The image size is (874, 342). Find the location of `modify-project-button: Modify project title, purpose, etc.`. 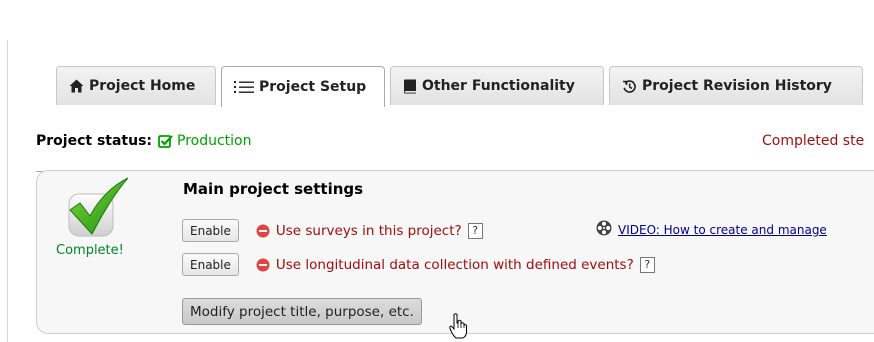

modify-project-button: Modify project title, purpose, etc. is located at coordinates (302, 311).